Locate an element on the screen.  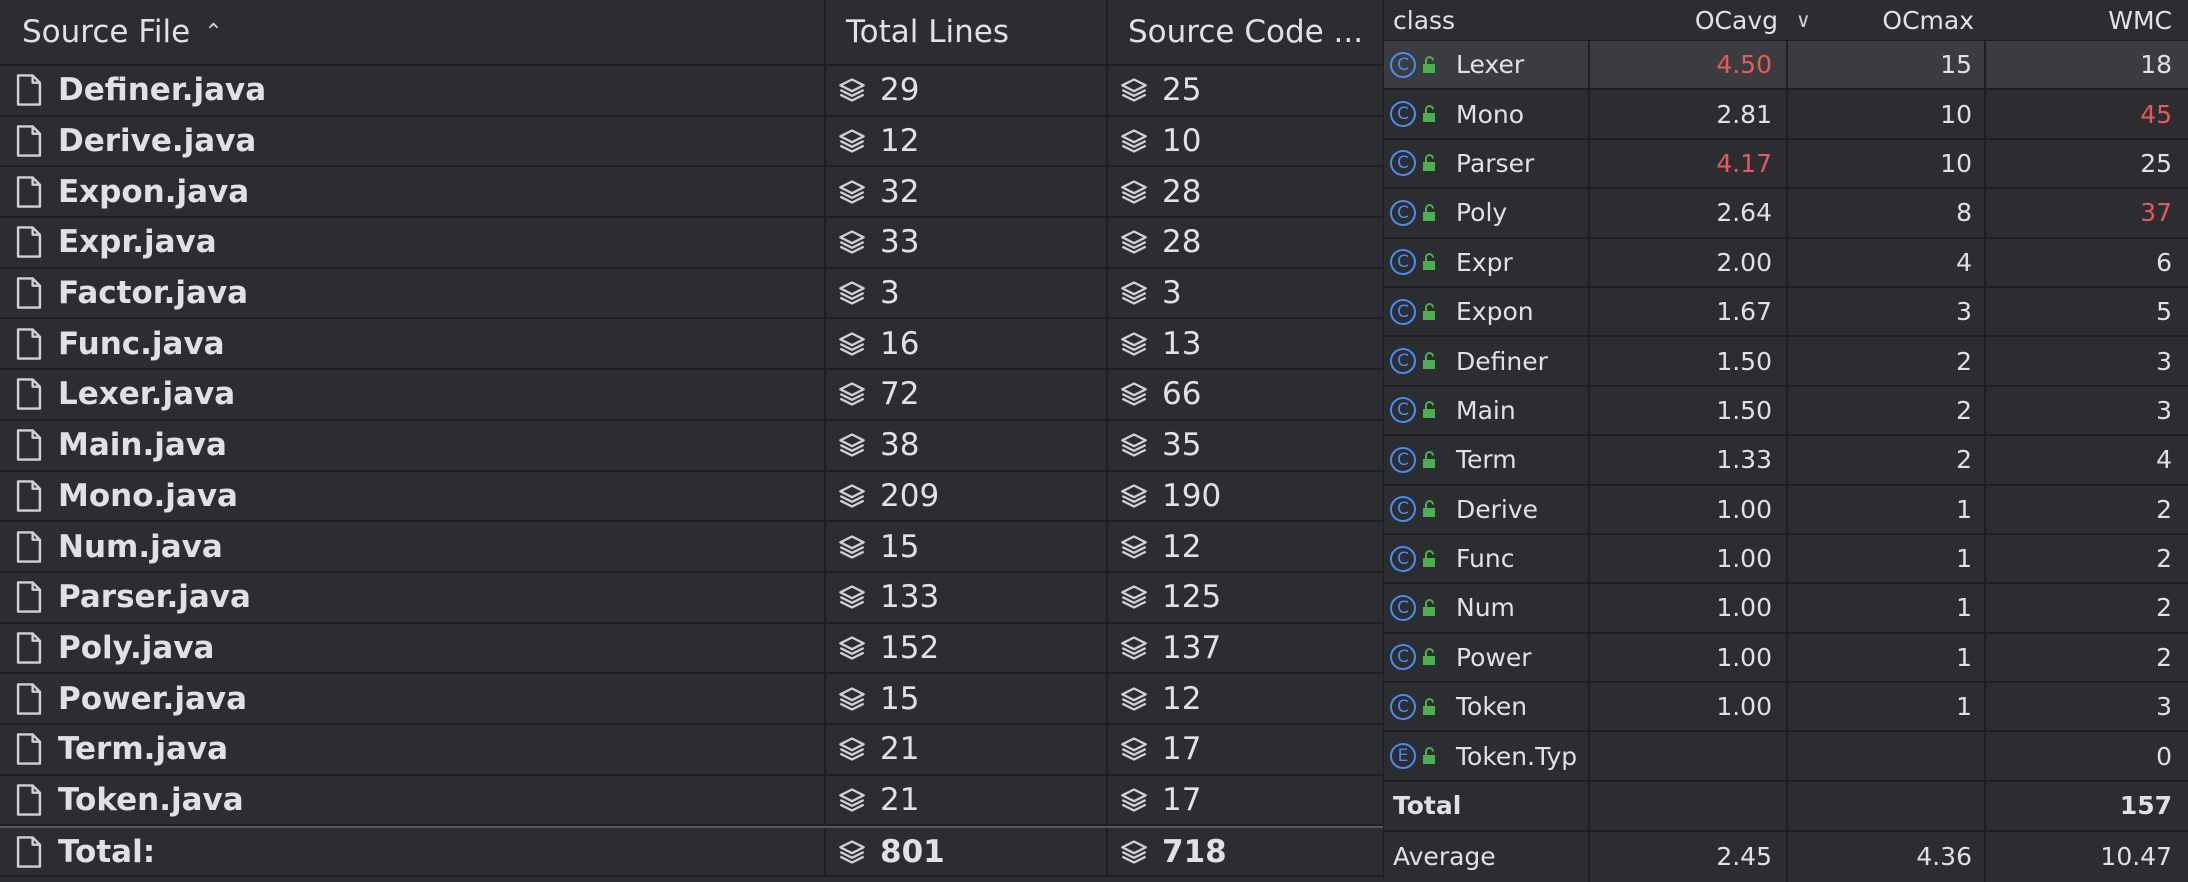
table-row: Func.java 16 13 is located at coordinates (691, 345).